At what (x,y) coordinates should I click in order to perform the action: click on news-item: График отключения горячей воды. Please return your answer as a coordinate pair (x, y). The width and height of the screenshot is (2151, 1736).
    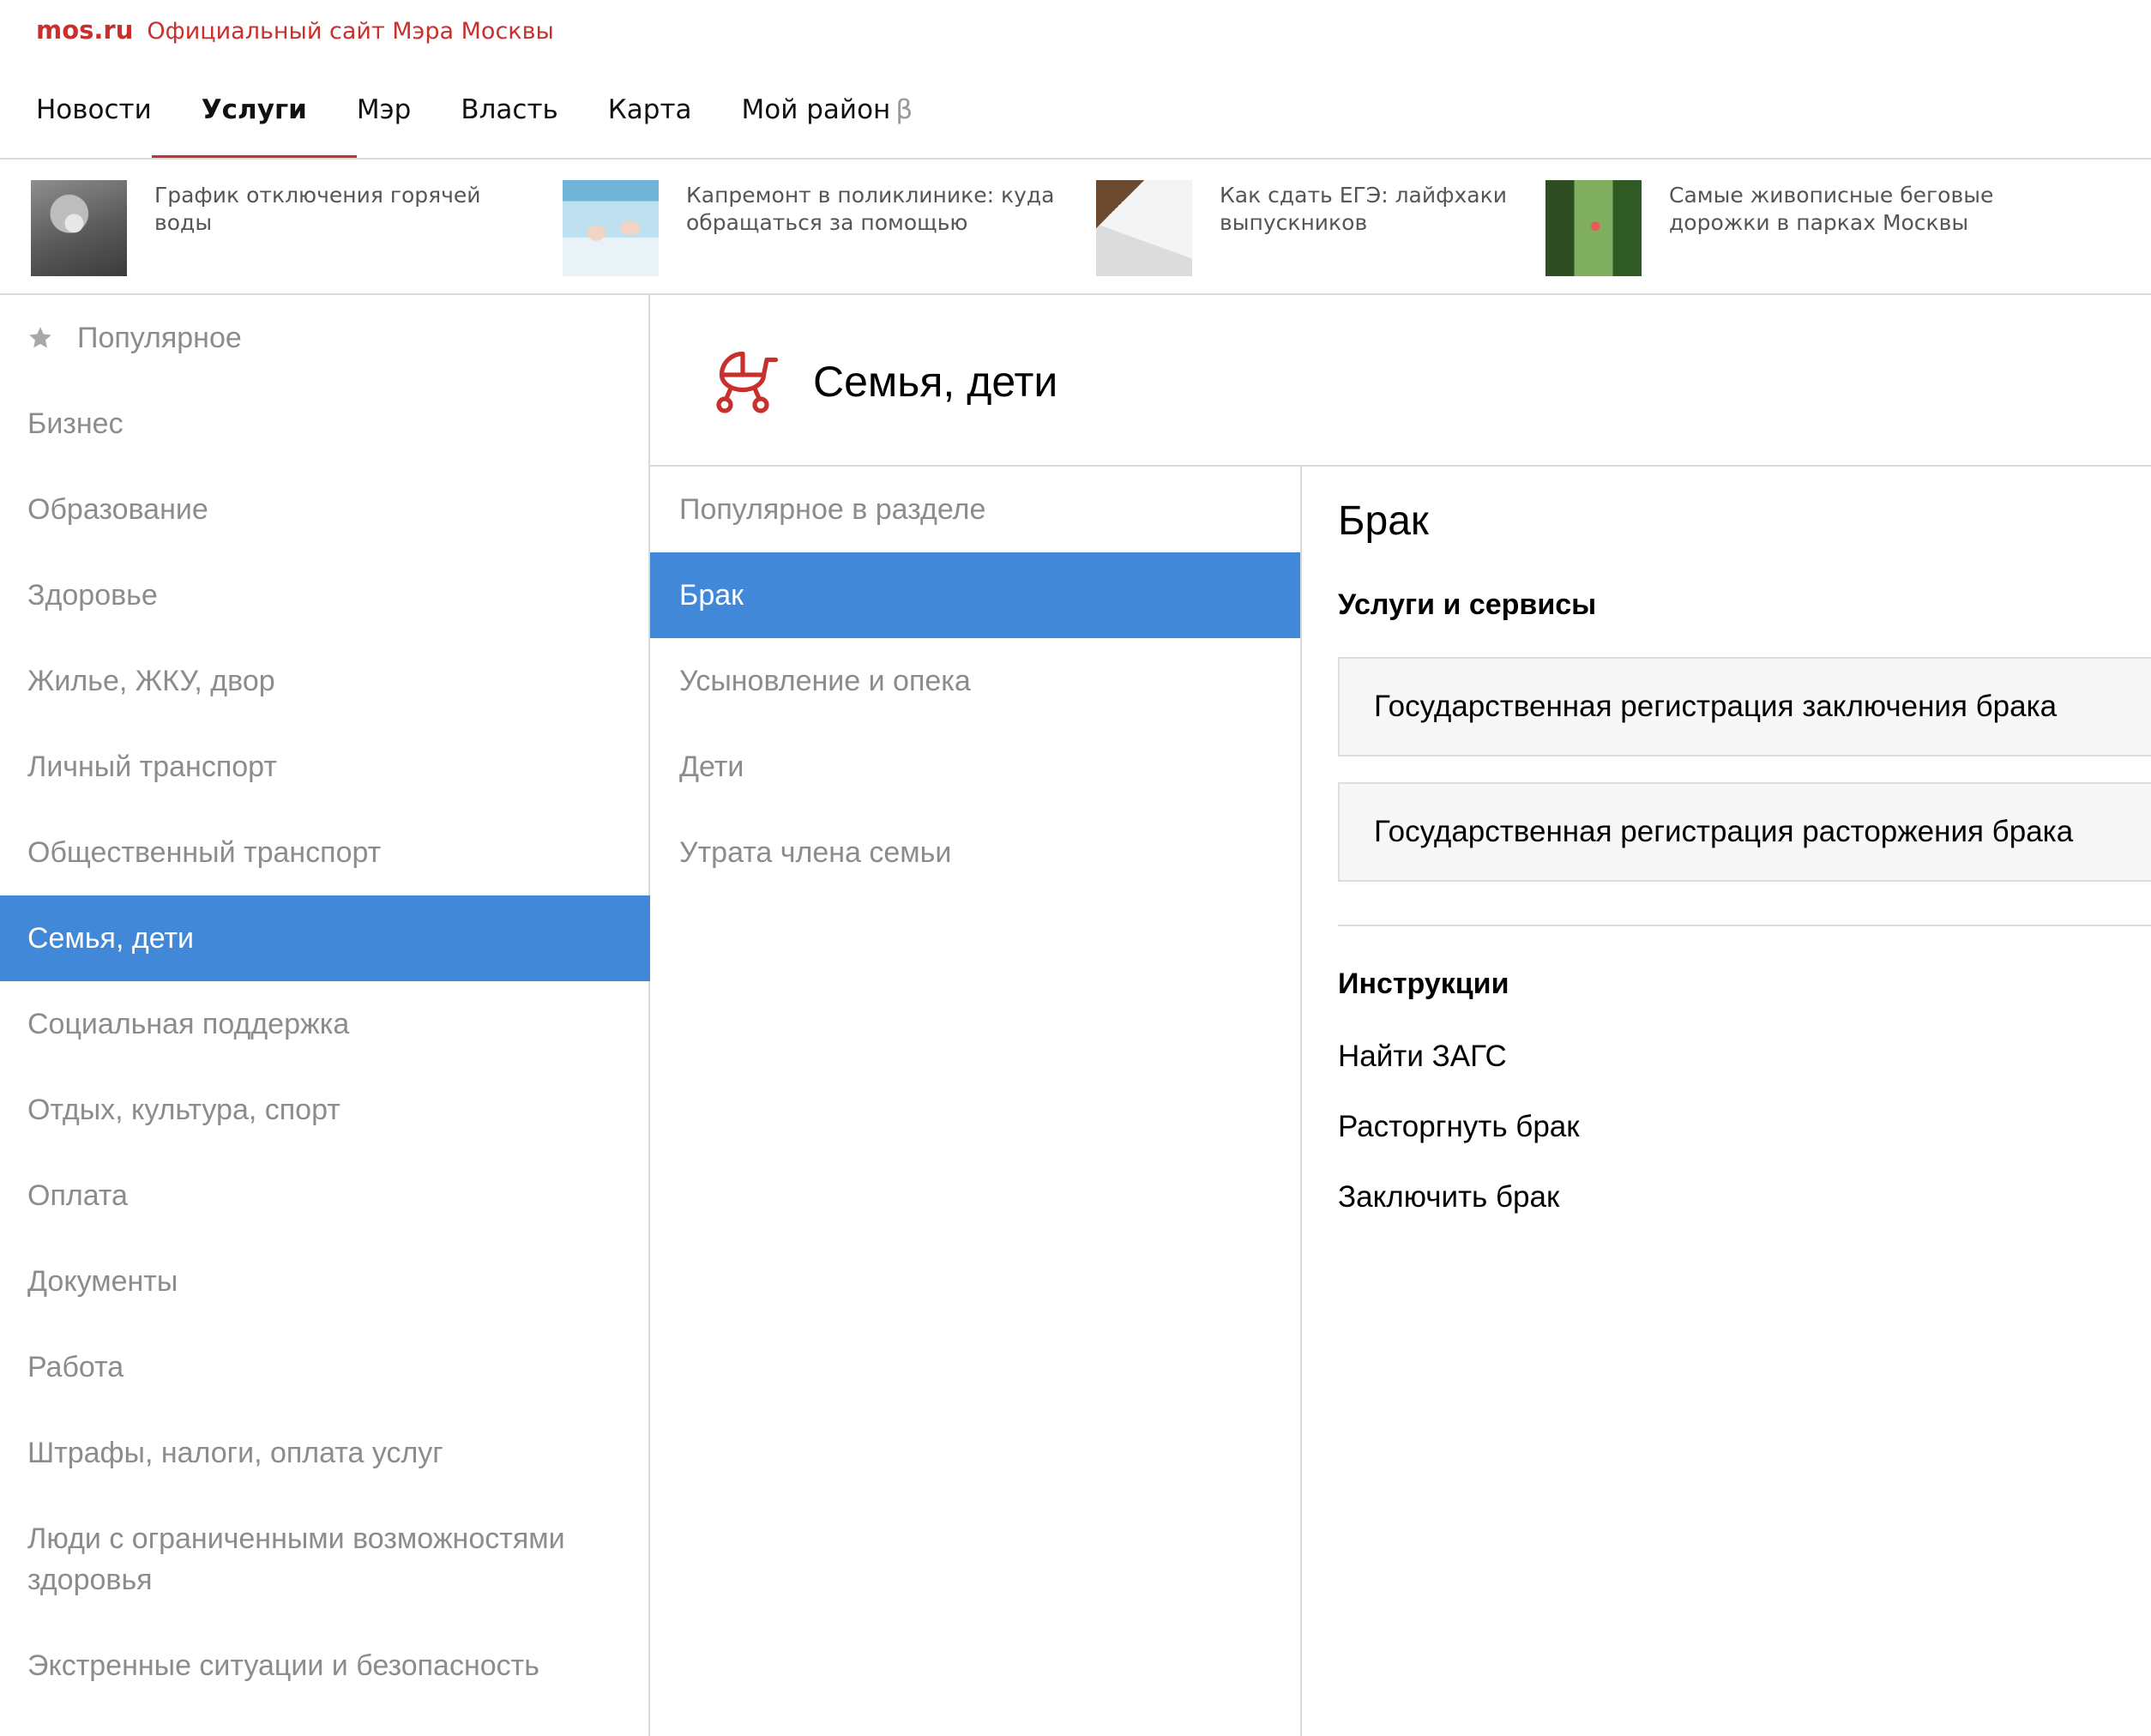
    Looking at the image, I should click on (281, 228).